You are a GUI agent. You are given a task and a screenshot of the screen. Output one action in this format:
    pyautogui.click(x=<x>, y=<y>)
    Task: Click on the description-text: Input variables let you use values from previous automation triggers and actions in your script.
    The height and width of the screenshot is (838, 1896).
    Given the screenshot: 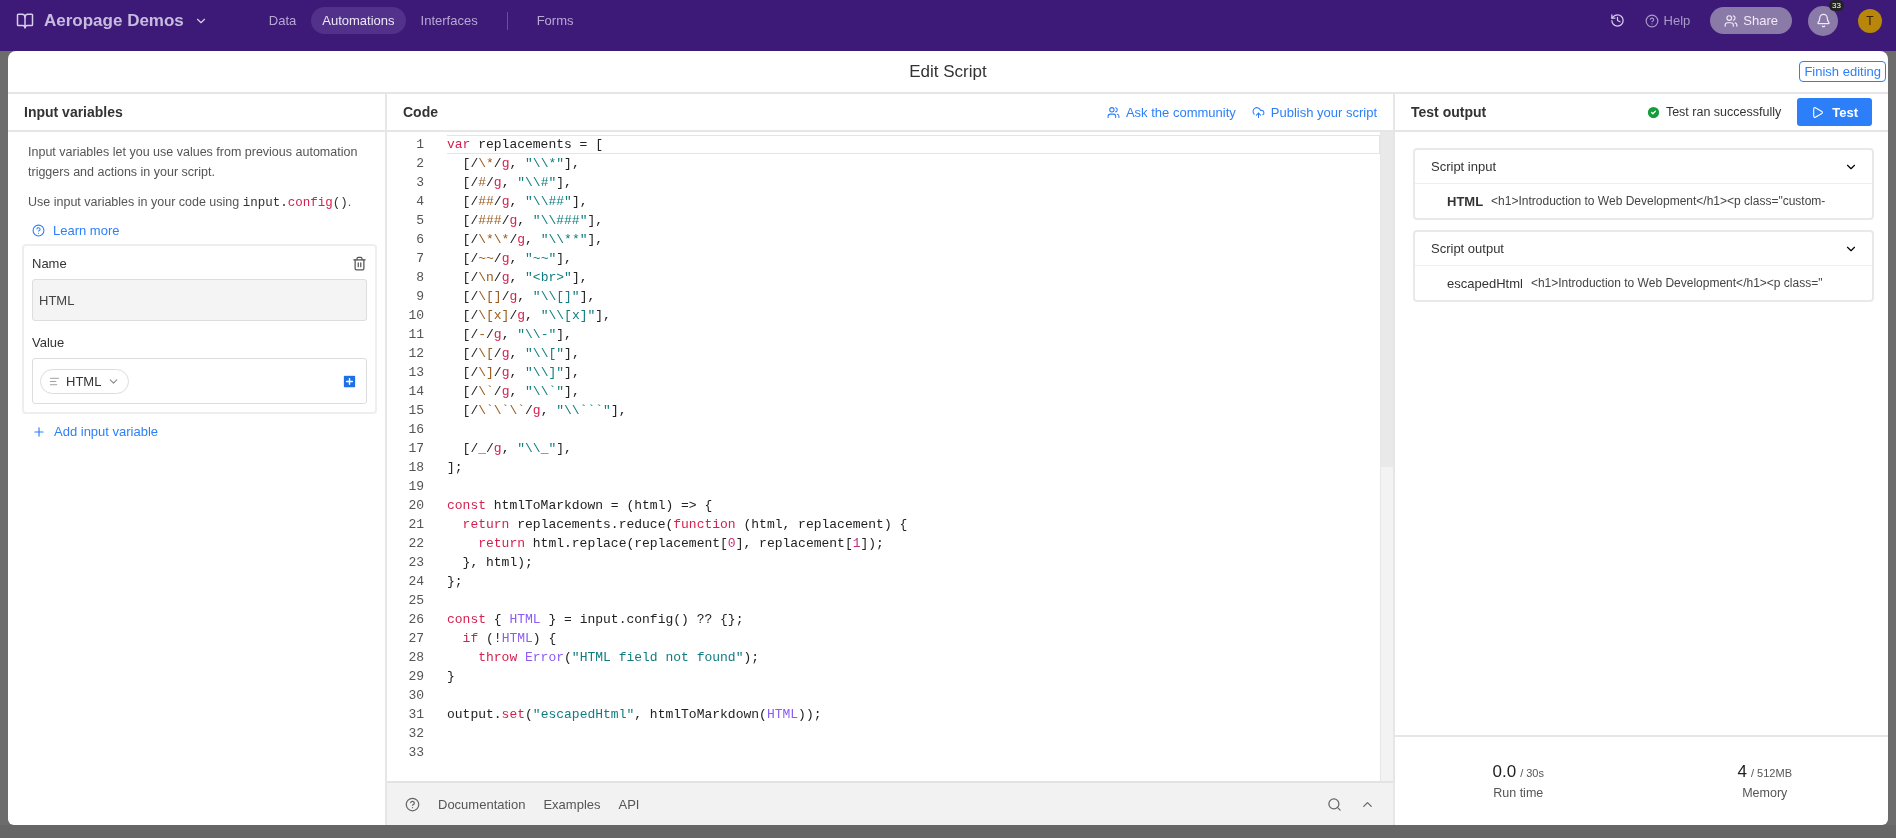 What is the action you would take?
    pyautogui.click(x=193, y=162)
    